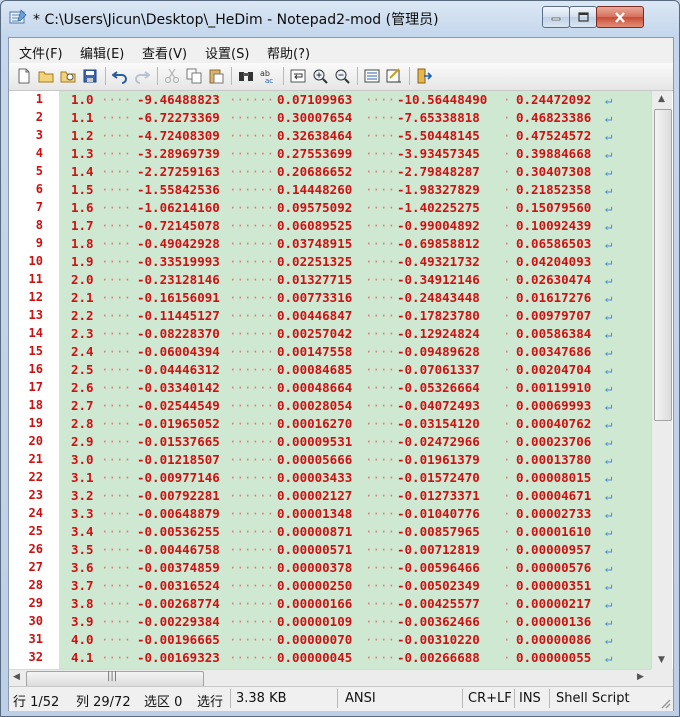  Describe the element at coordinates (82, 477) in the screenshot. I see `cell-col-1: 3.1` at that location.